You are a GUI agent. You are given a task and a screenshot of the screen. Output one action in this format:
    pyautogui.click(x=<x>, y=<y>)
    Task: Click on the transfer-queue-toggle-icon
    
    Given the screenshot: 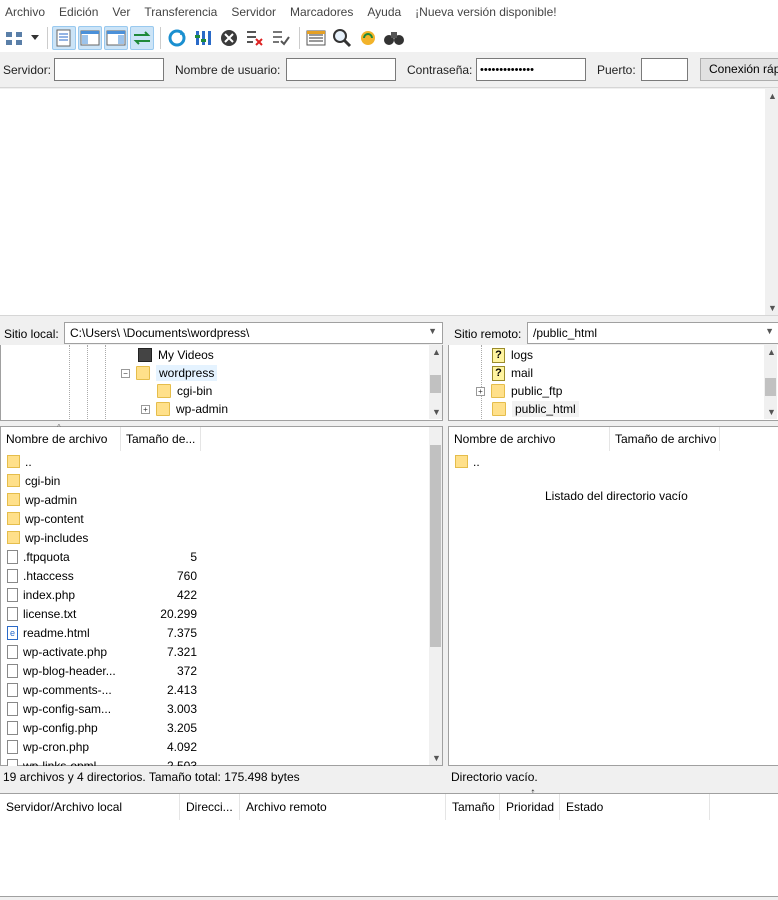 What is the action you would take?
    pyautogui.click(x=142, y=38)
    